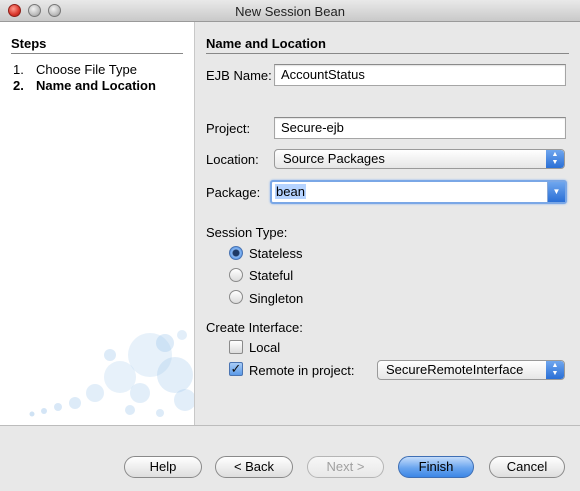 The height and width of the screenshot is (491, 580). I want to click on location-select: Source Packages ▲ ▼, so click(419, 159).